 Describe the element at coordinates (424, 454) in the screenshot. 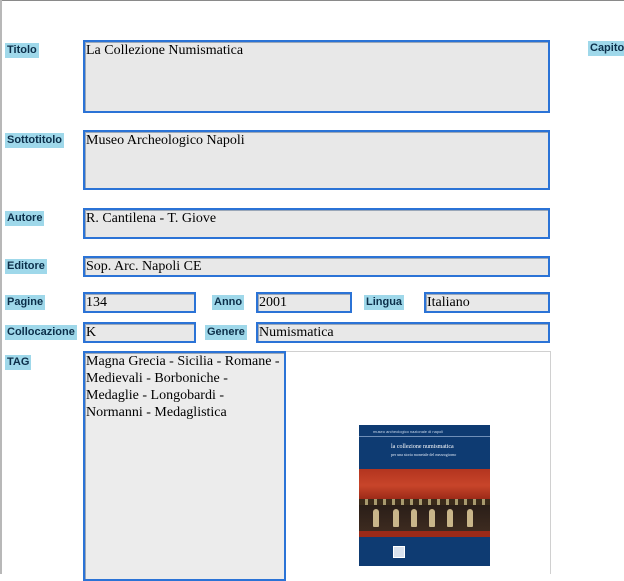

I see `cover-subtitle-text: per una storia monetale del mezzogiorno` at that location.